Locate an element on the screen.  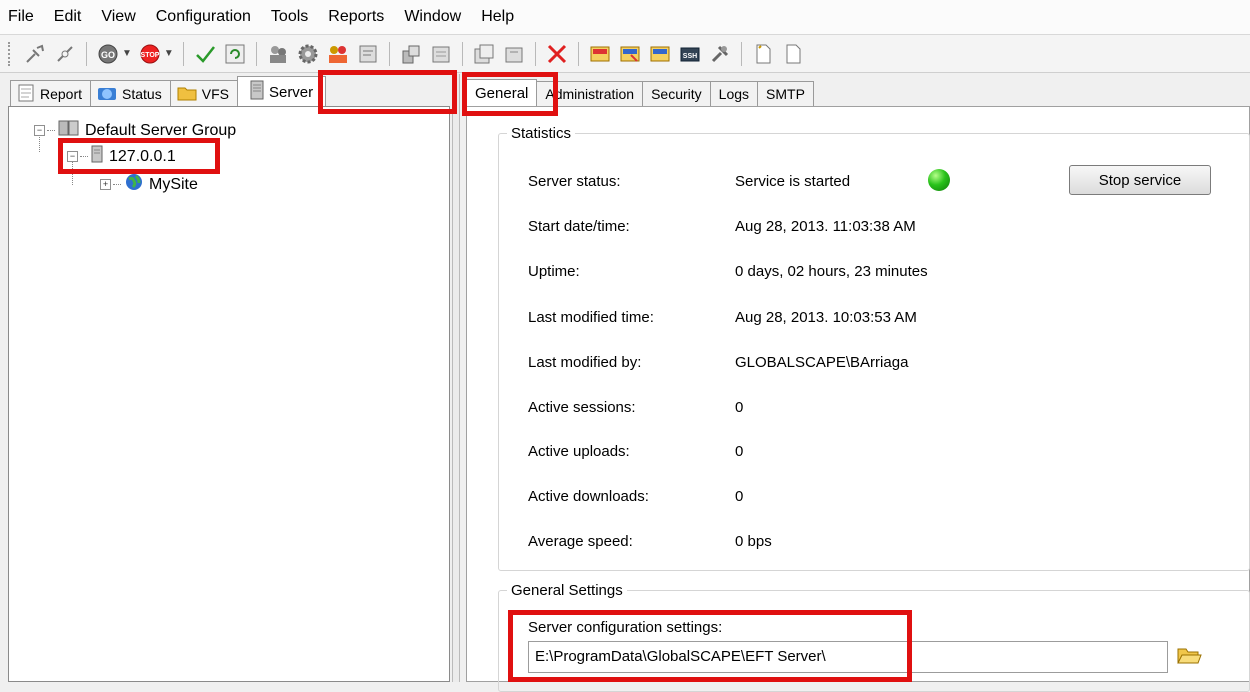
apply-icon is located at coordinates (205, 54).